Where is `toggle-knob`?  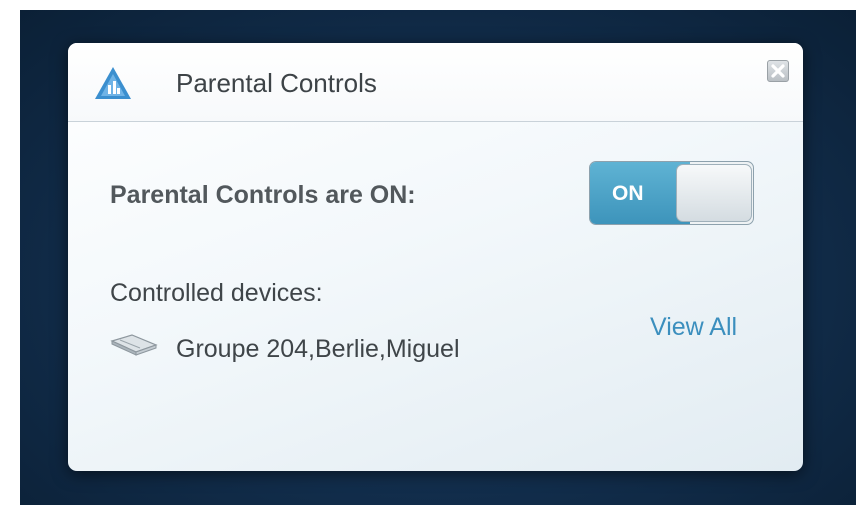
toggle-knob is located at coordinates (714, 193).